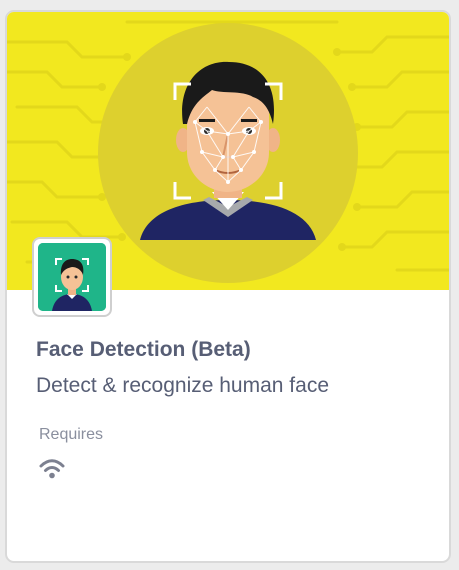 This screenshot has width=459, height=570. Describe the element at coordinates (143, 349) in the screenshot. I see `extension-title: Face Detection (Beta)` at that location.